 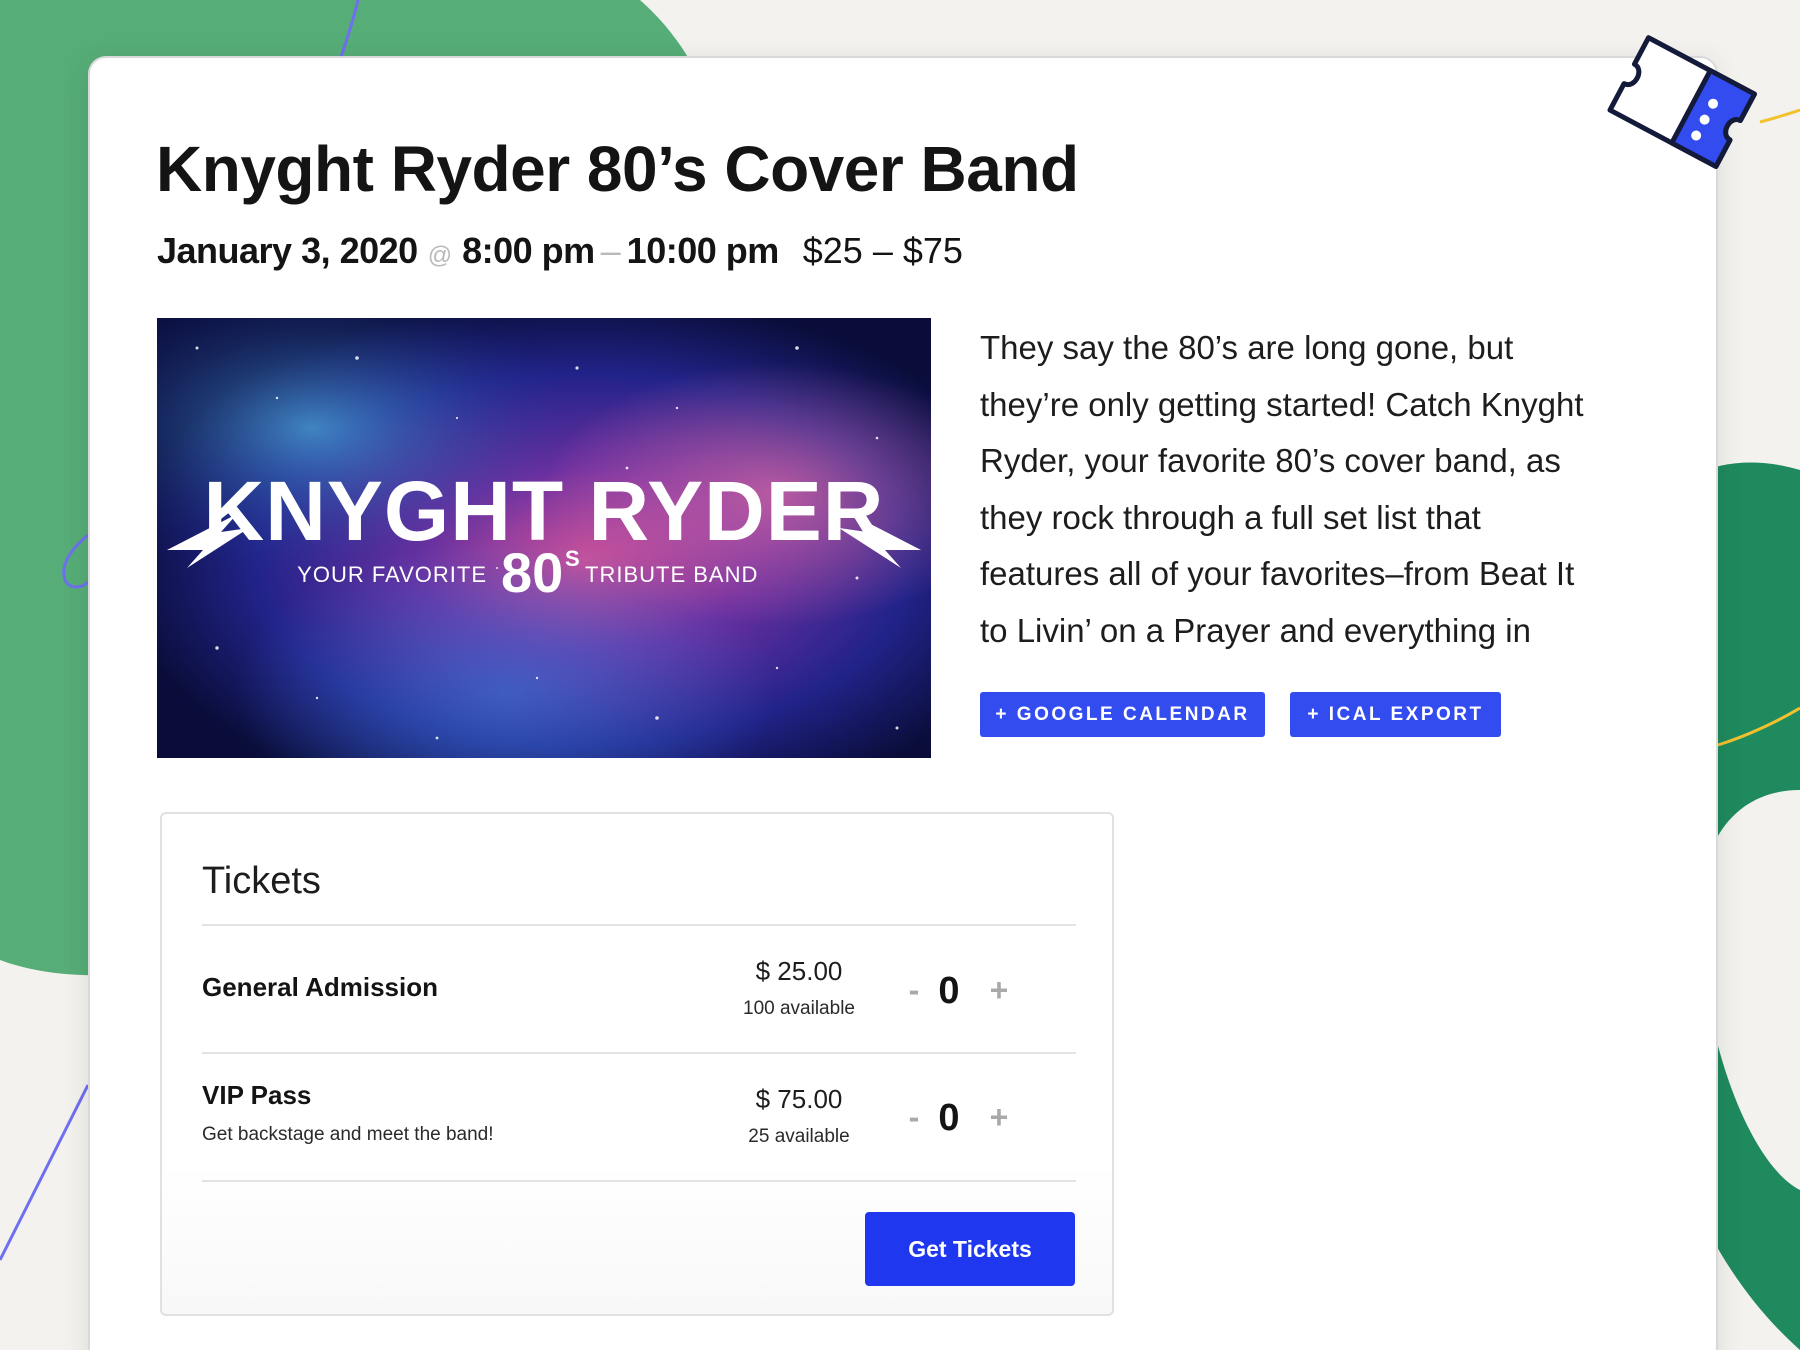 What do you see at coordinates (257, 1095) in the screenshot?
I see `ticket-name: VIP Pass` at bounding box center [257, 1095].